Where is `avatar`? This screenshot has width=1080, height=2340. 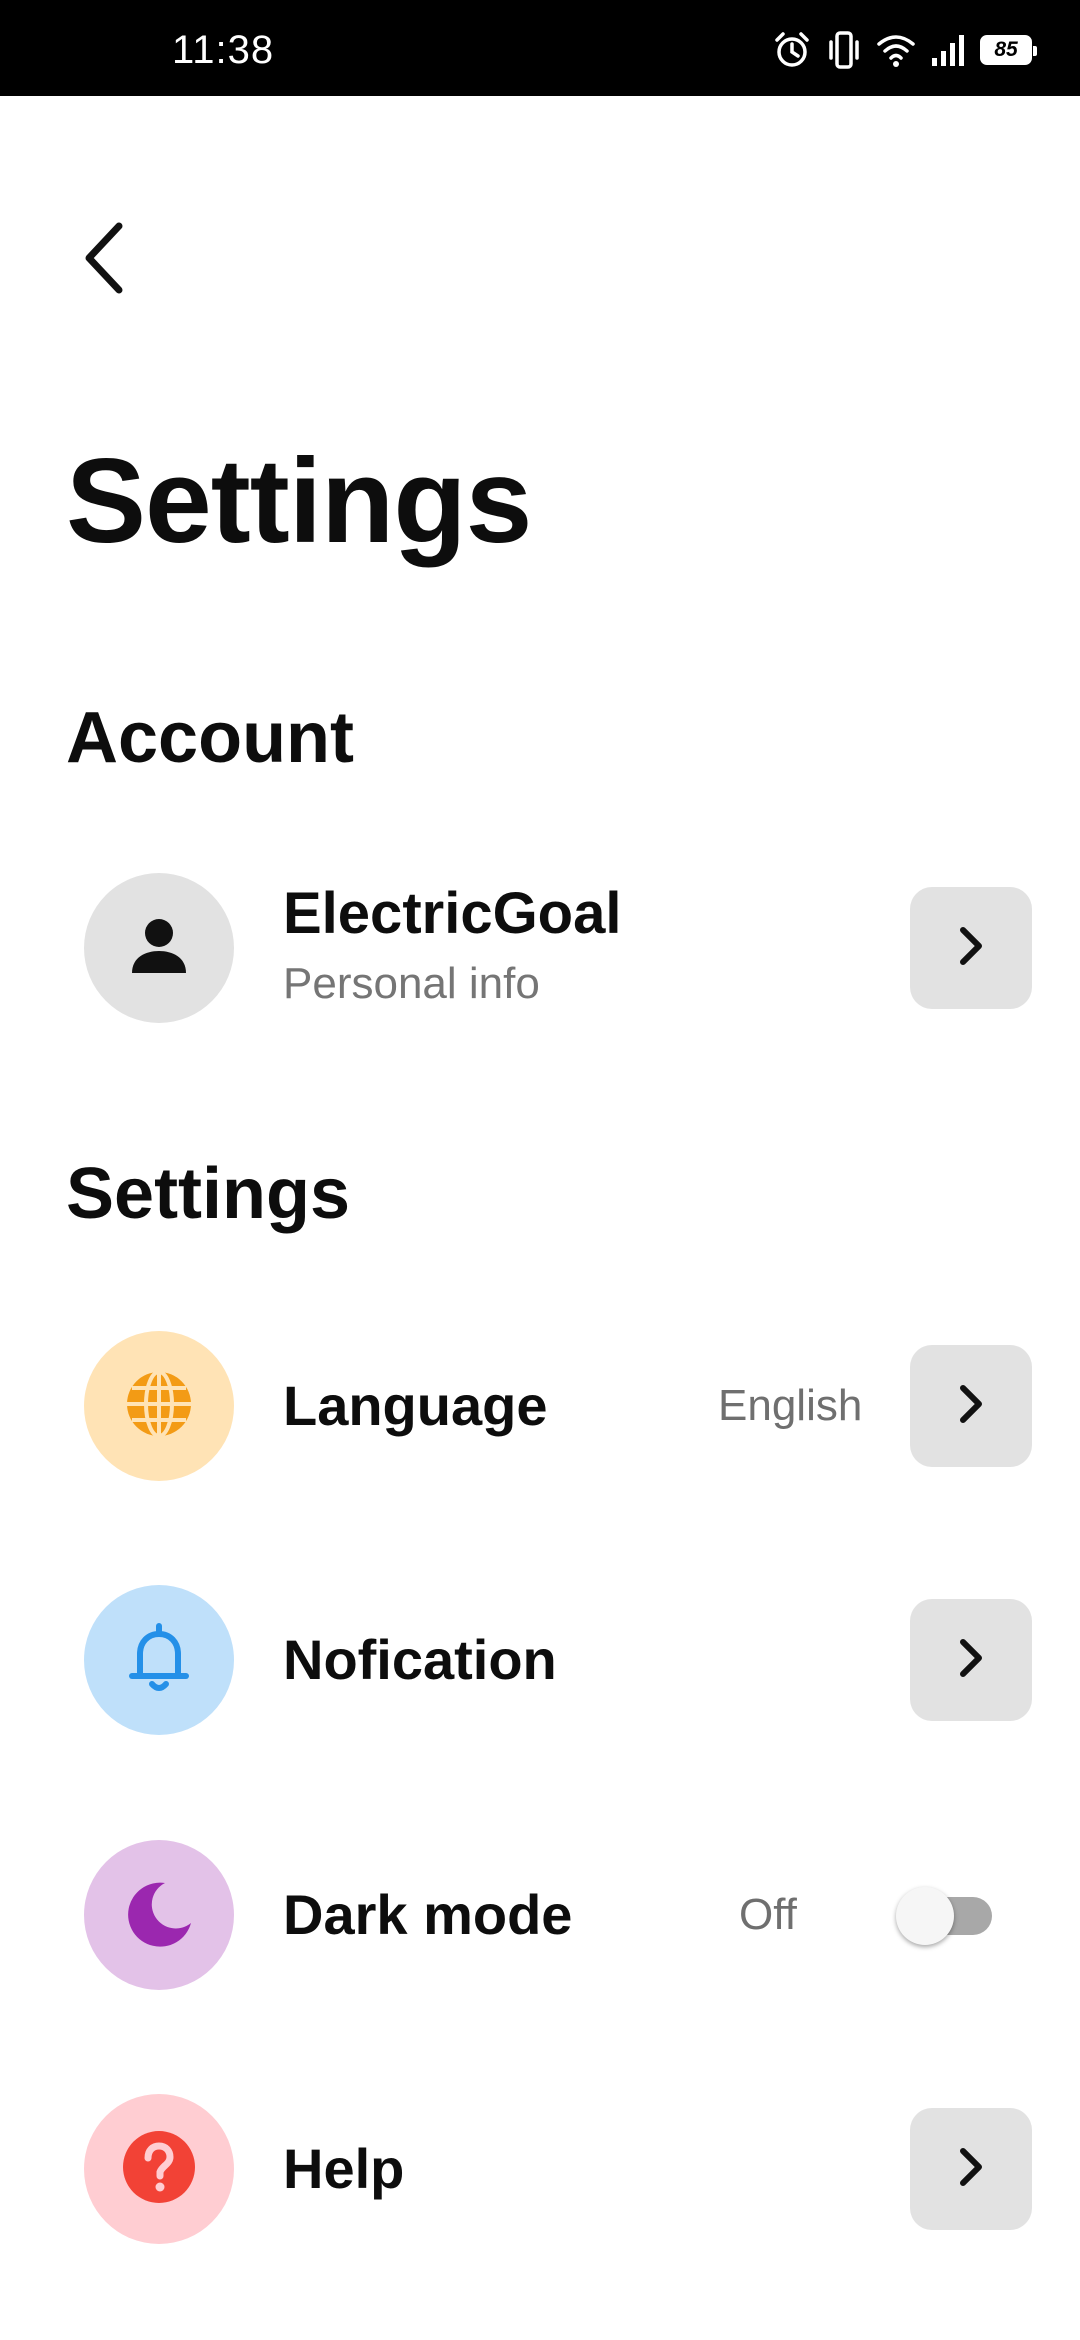
avatar is located at coordinates (159, 948).